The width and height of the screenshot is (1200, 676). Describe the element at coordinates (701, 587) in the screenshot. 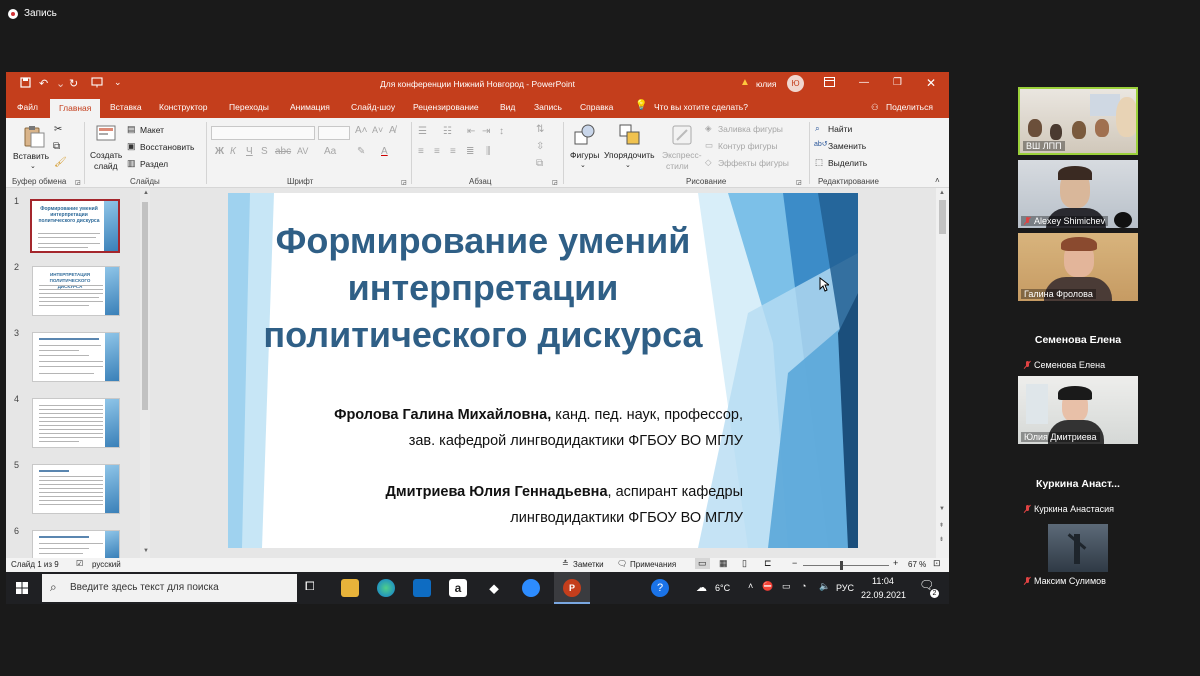

I see `weather-icon: ☁` at that location.